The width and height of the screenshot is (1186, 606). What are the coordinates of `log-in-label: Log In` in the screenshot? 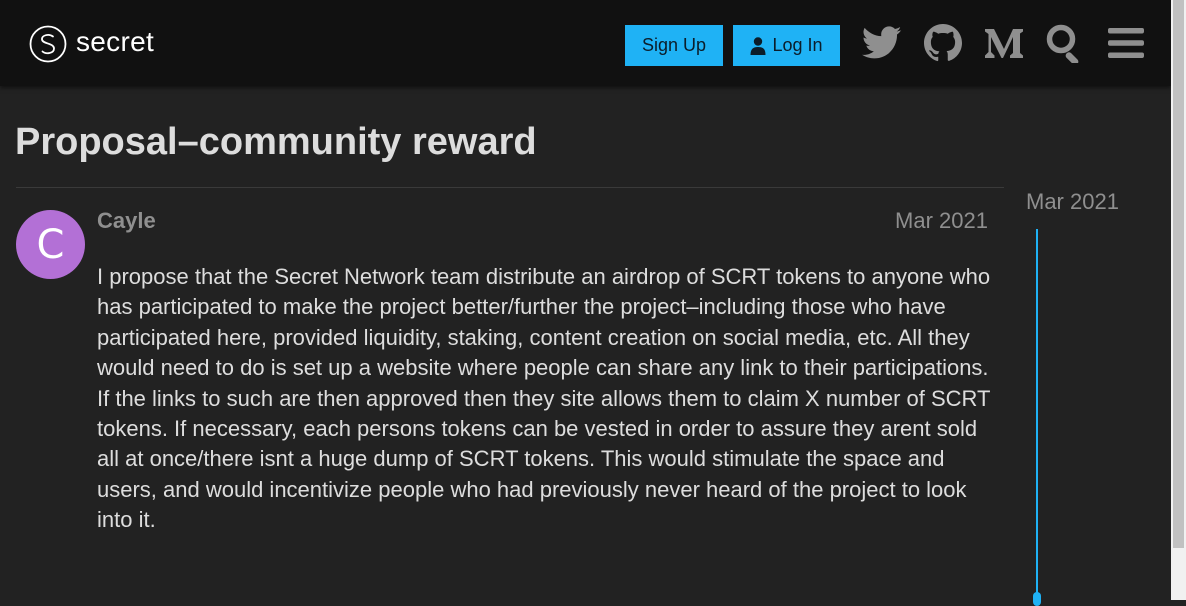 It's located at (797, 45).